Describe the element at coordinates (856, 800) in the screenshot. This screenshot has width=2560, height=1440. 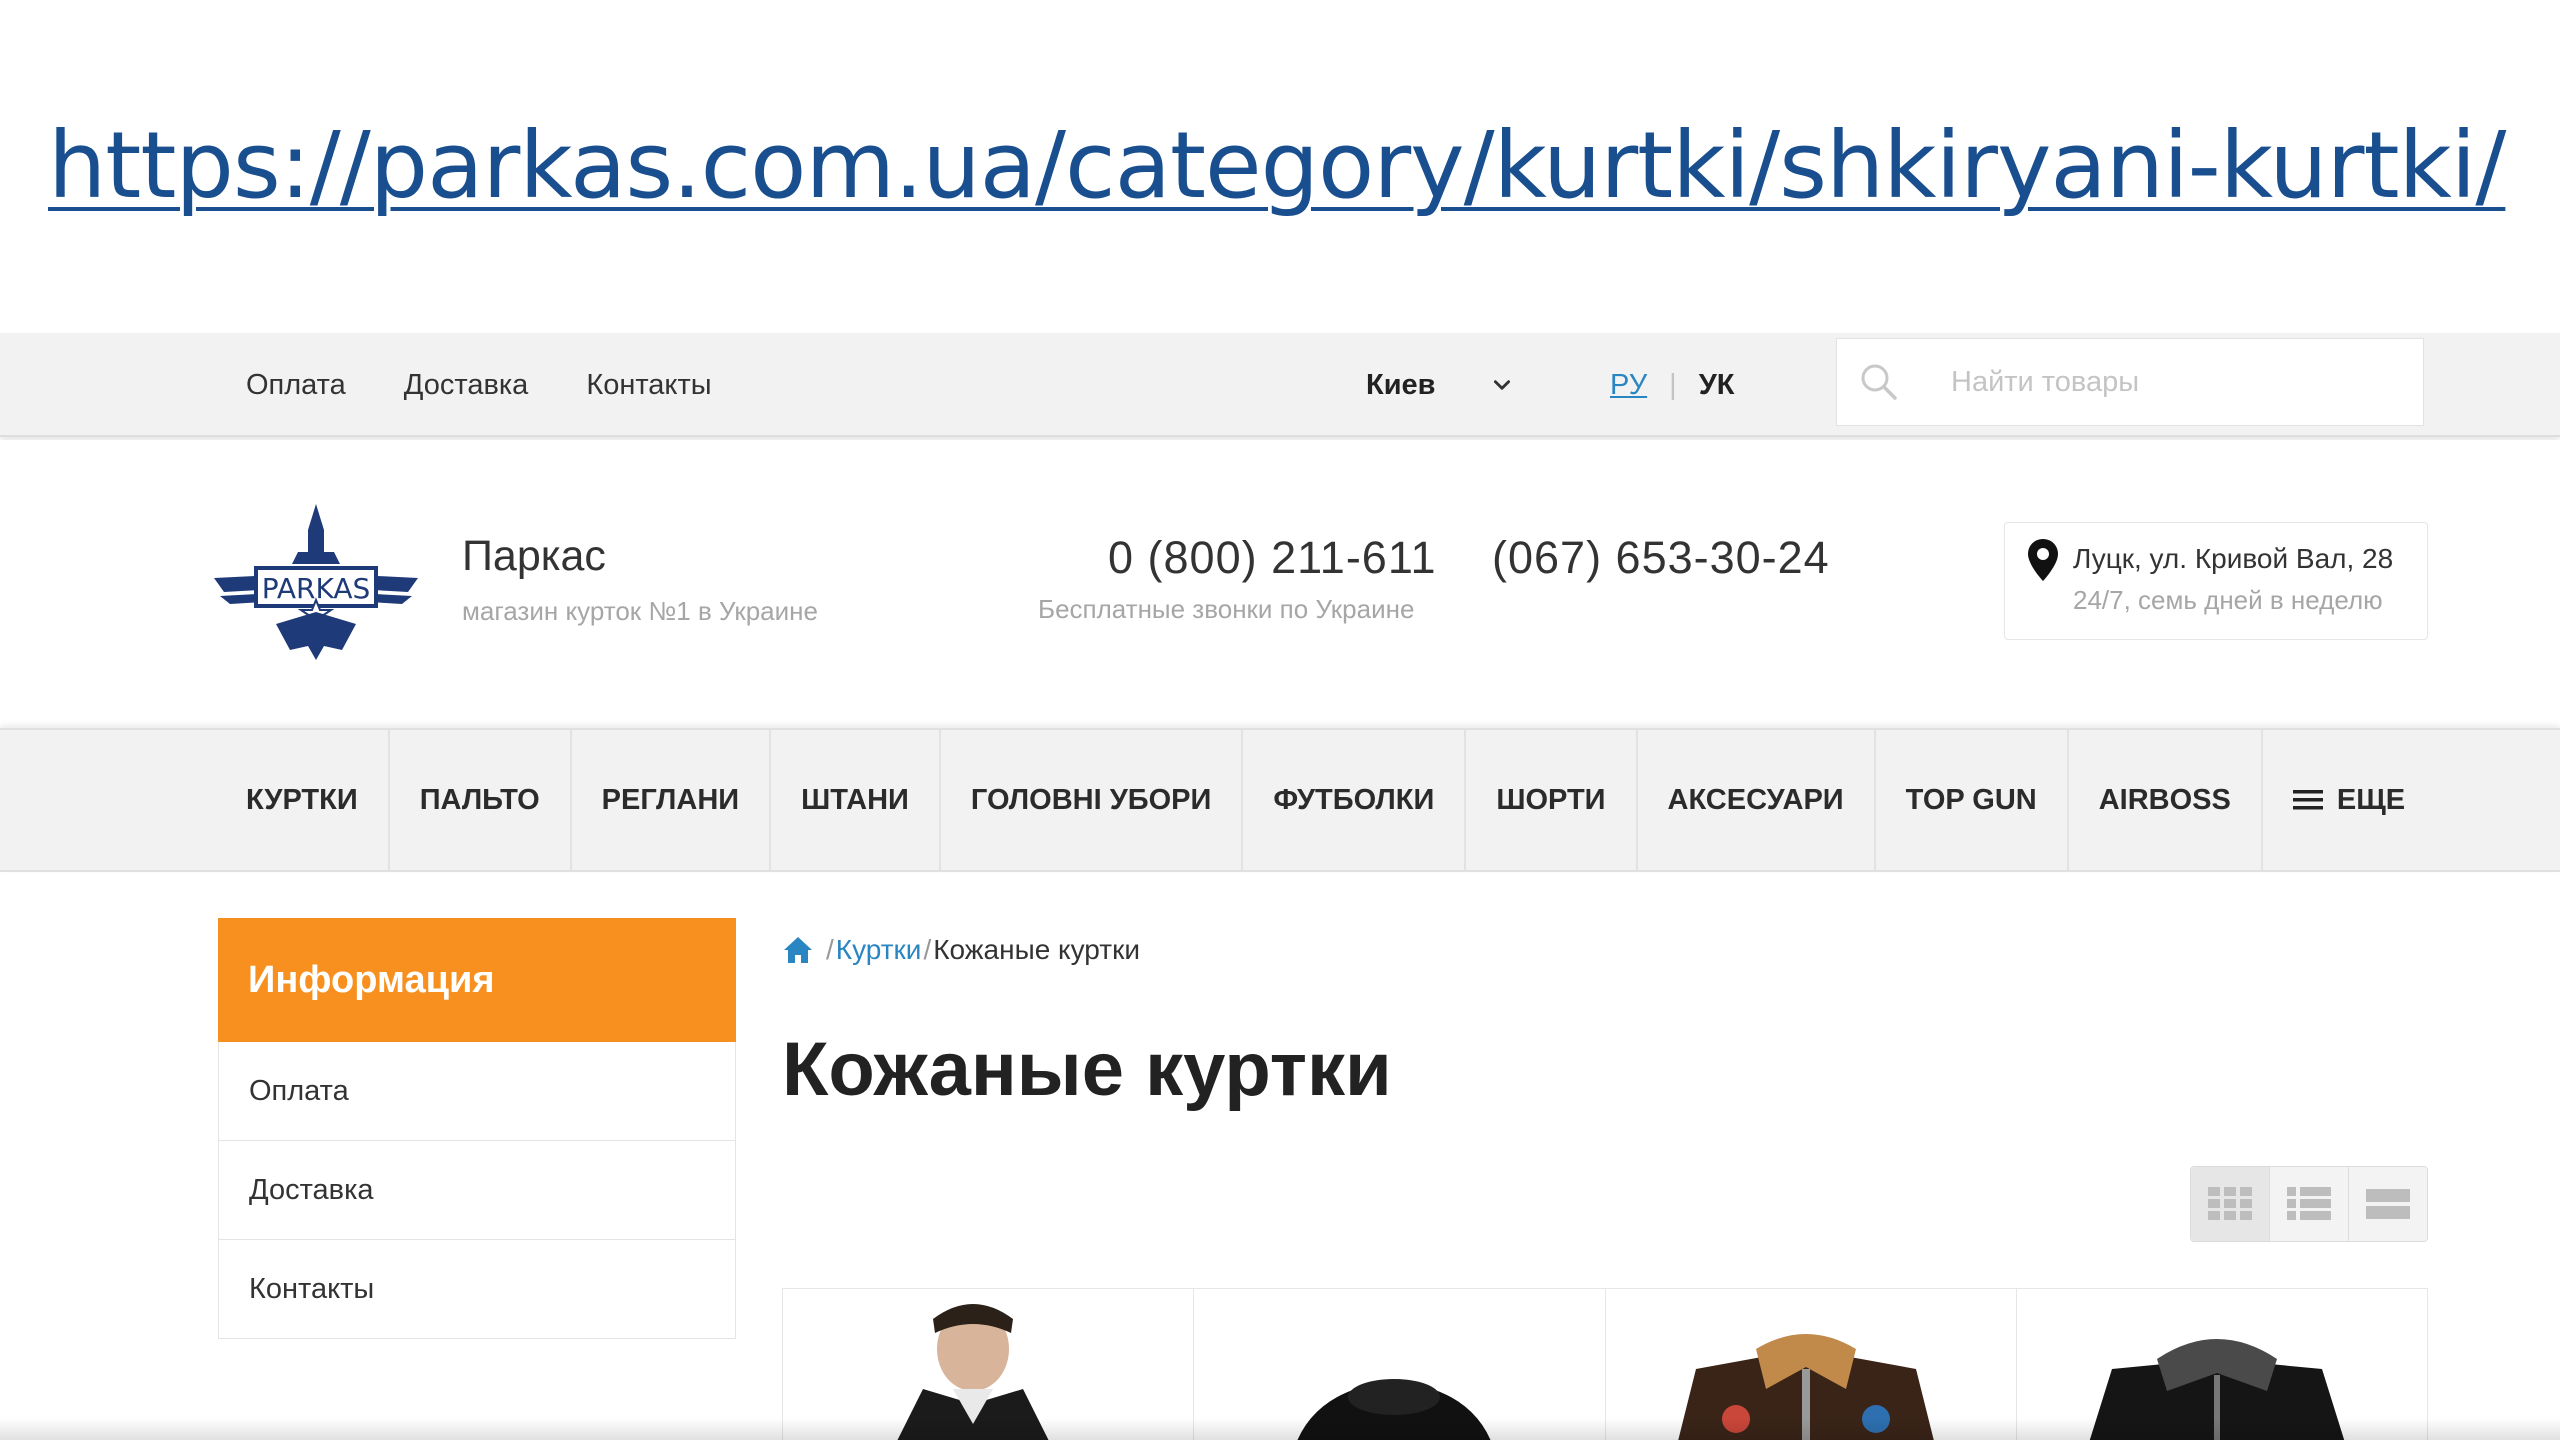
I see `nav-item-pants: ШТАНИ` at that location.